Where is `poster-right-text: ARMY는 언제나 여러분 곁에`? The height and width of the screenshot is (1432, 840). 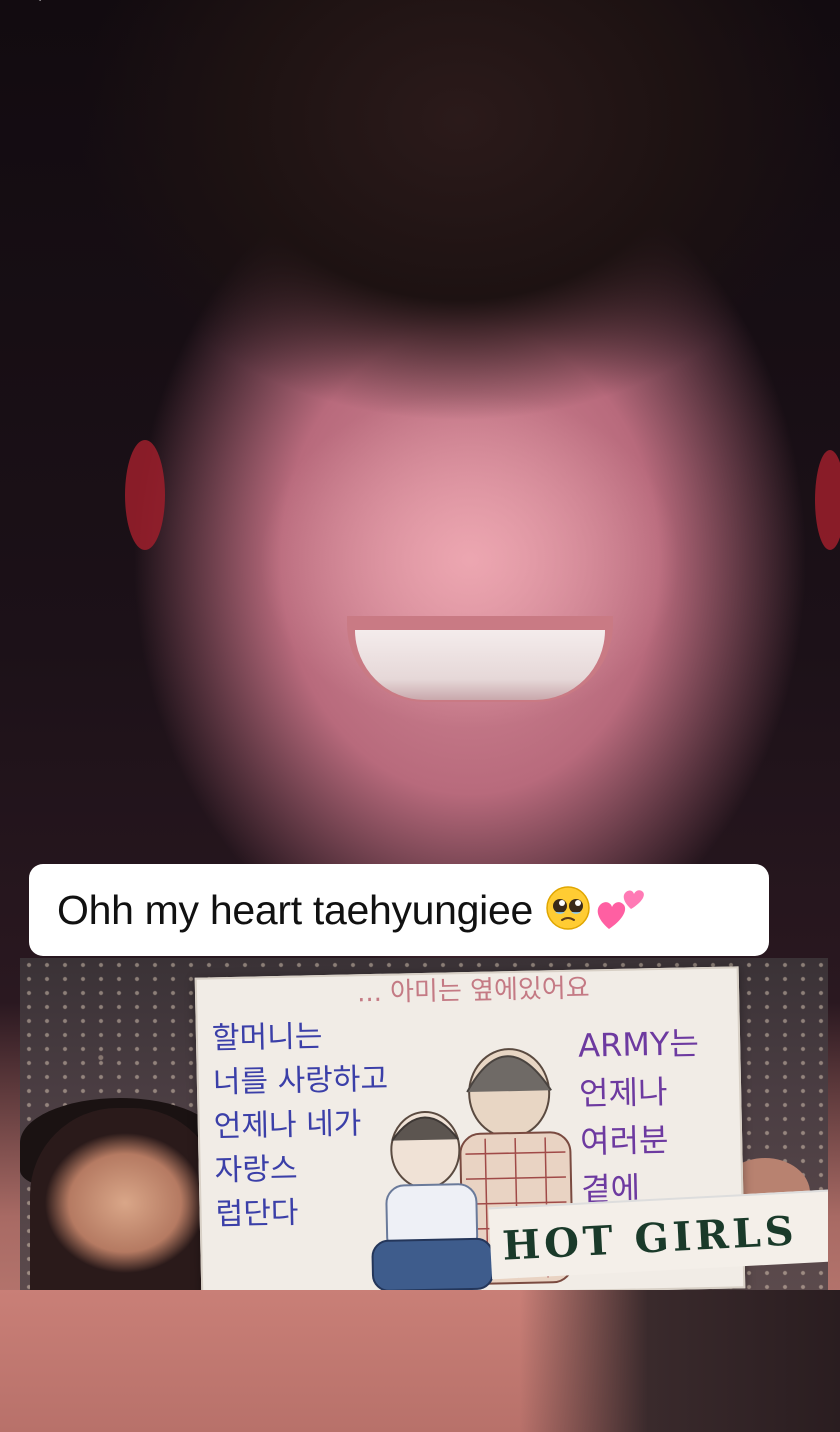
poster-right-text: ARMY는 언제나 여러분 곁에 is located at coordinates (638, 1116).